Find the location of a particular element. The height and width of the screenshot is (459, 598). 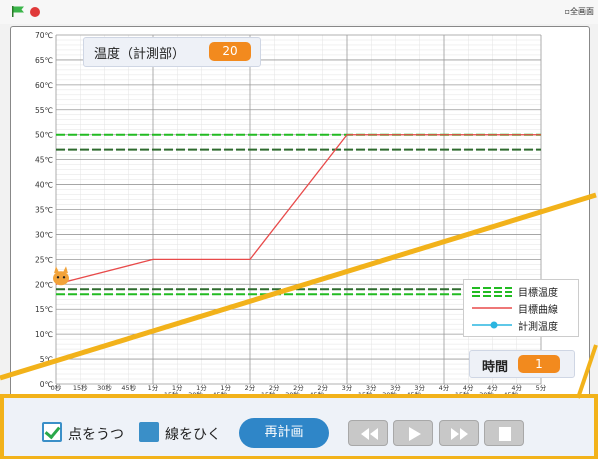

x-tick-label: 3分 is located at coordinates (347, 387).